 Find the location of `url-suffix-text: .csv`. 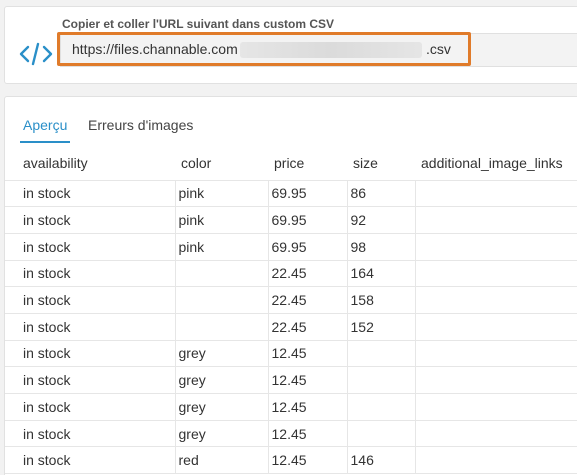

url-suffix-text: .csv is located at coordinates (438, 49).